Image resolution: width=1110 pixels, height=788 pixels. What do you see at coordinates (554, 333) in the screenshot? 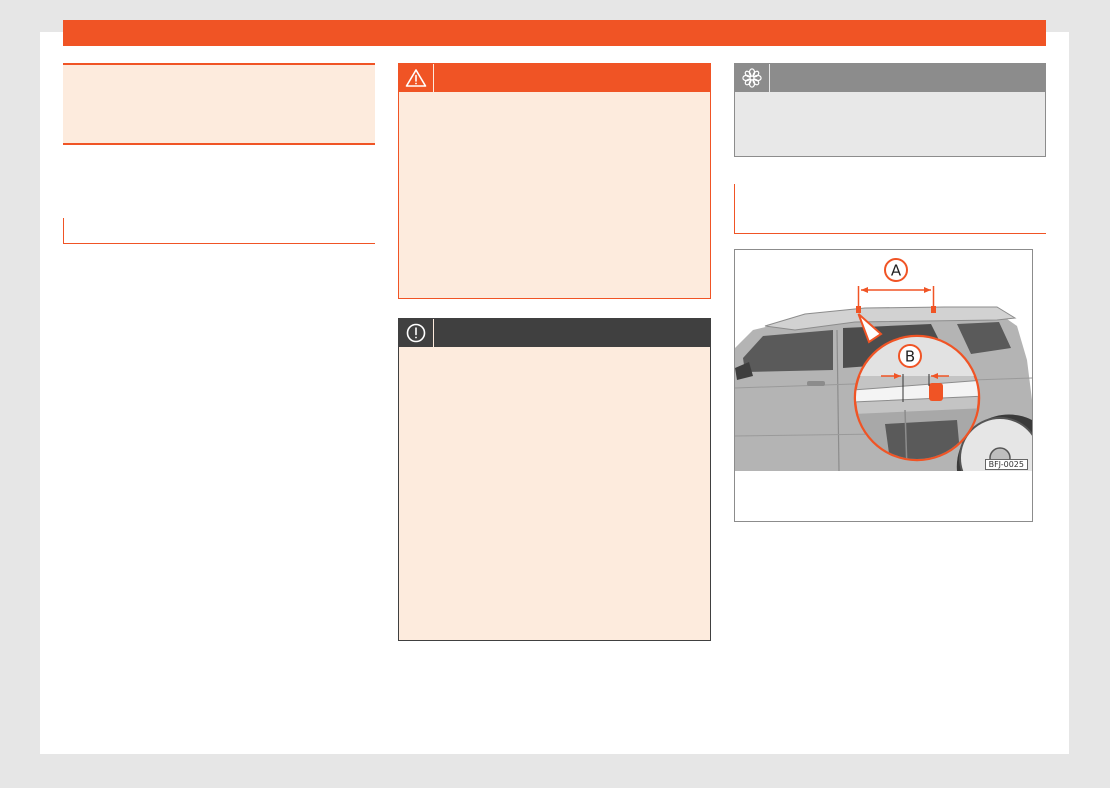
I see `notice-header` at bounding box center [554, 333].